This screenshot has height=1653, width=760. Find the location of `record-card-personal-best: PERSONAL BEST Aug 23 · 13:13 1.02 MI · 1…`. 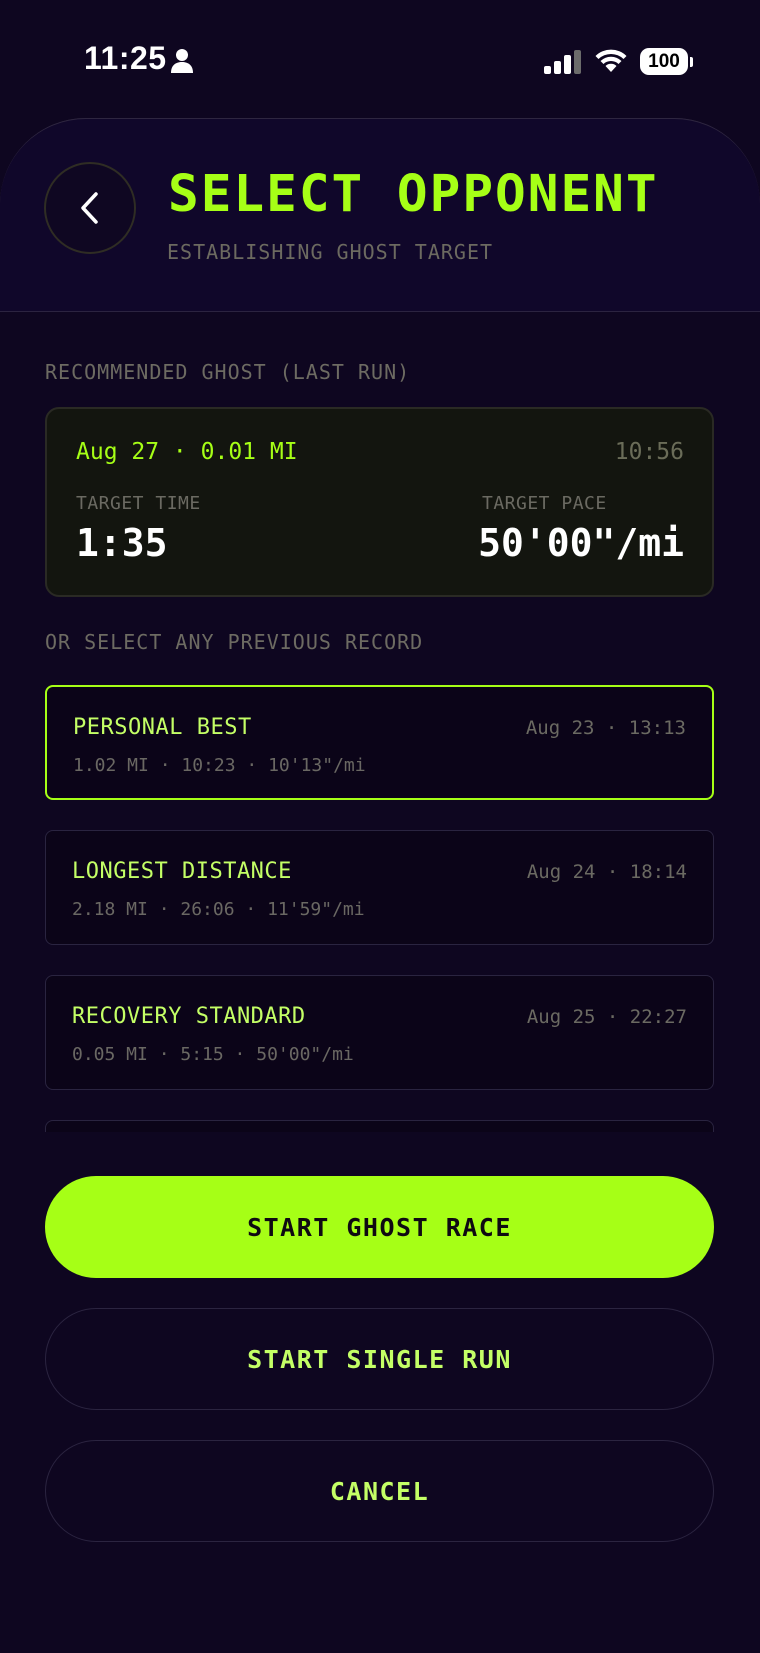

record-card-personal-best: PERSONAL BEST Aug 23 · 13:13 1.02 MI · 1… is located at coordinates (379, 742).